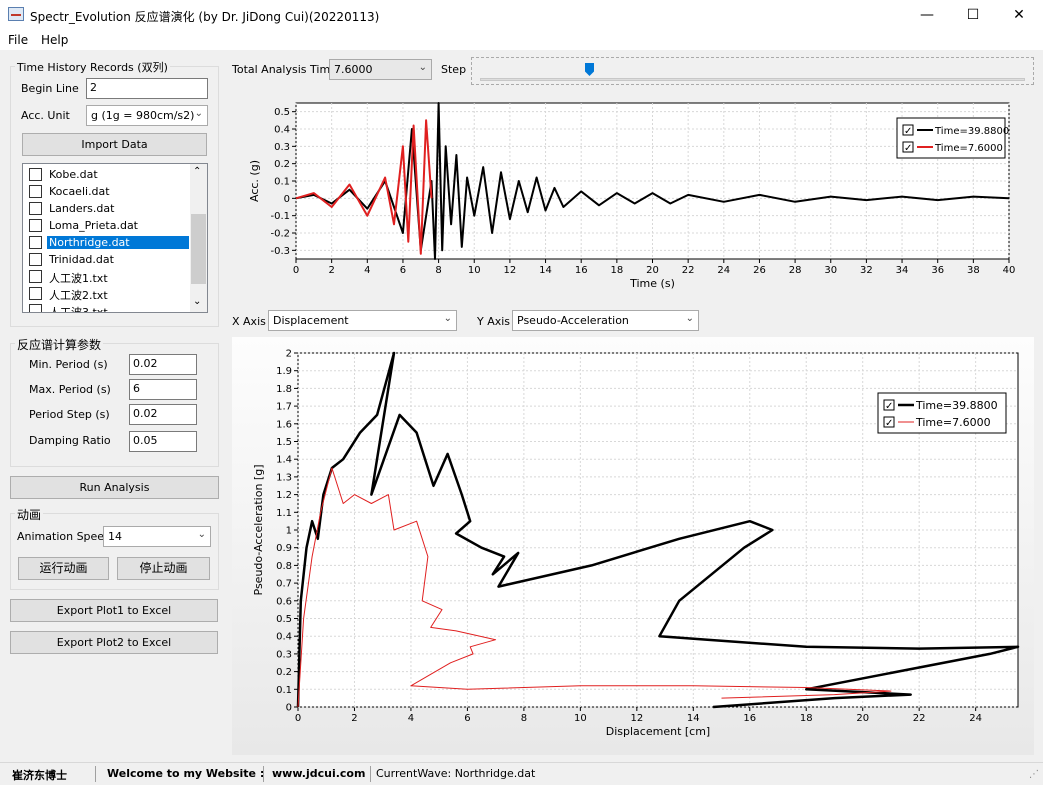 The height and width of the screenshot is (785, 1043). I want to click on minimize-button: —, so click(927, 15).